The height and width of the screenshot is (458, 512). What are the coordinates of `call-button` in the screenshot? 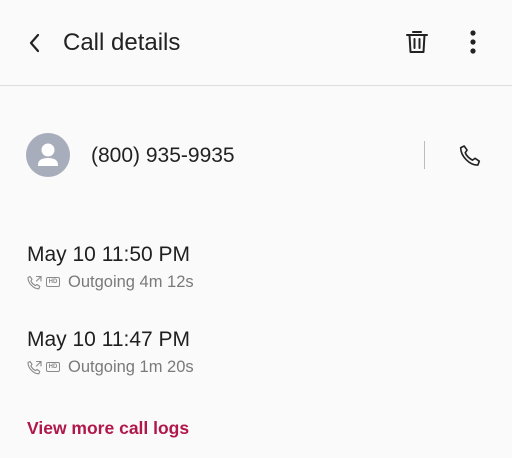 It's located at (470, 156).